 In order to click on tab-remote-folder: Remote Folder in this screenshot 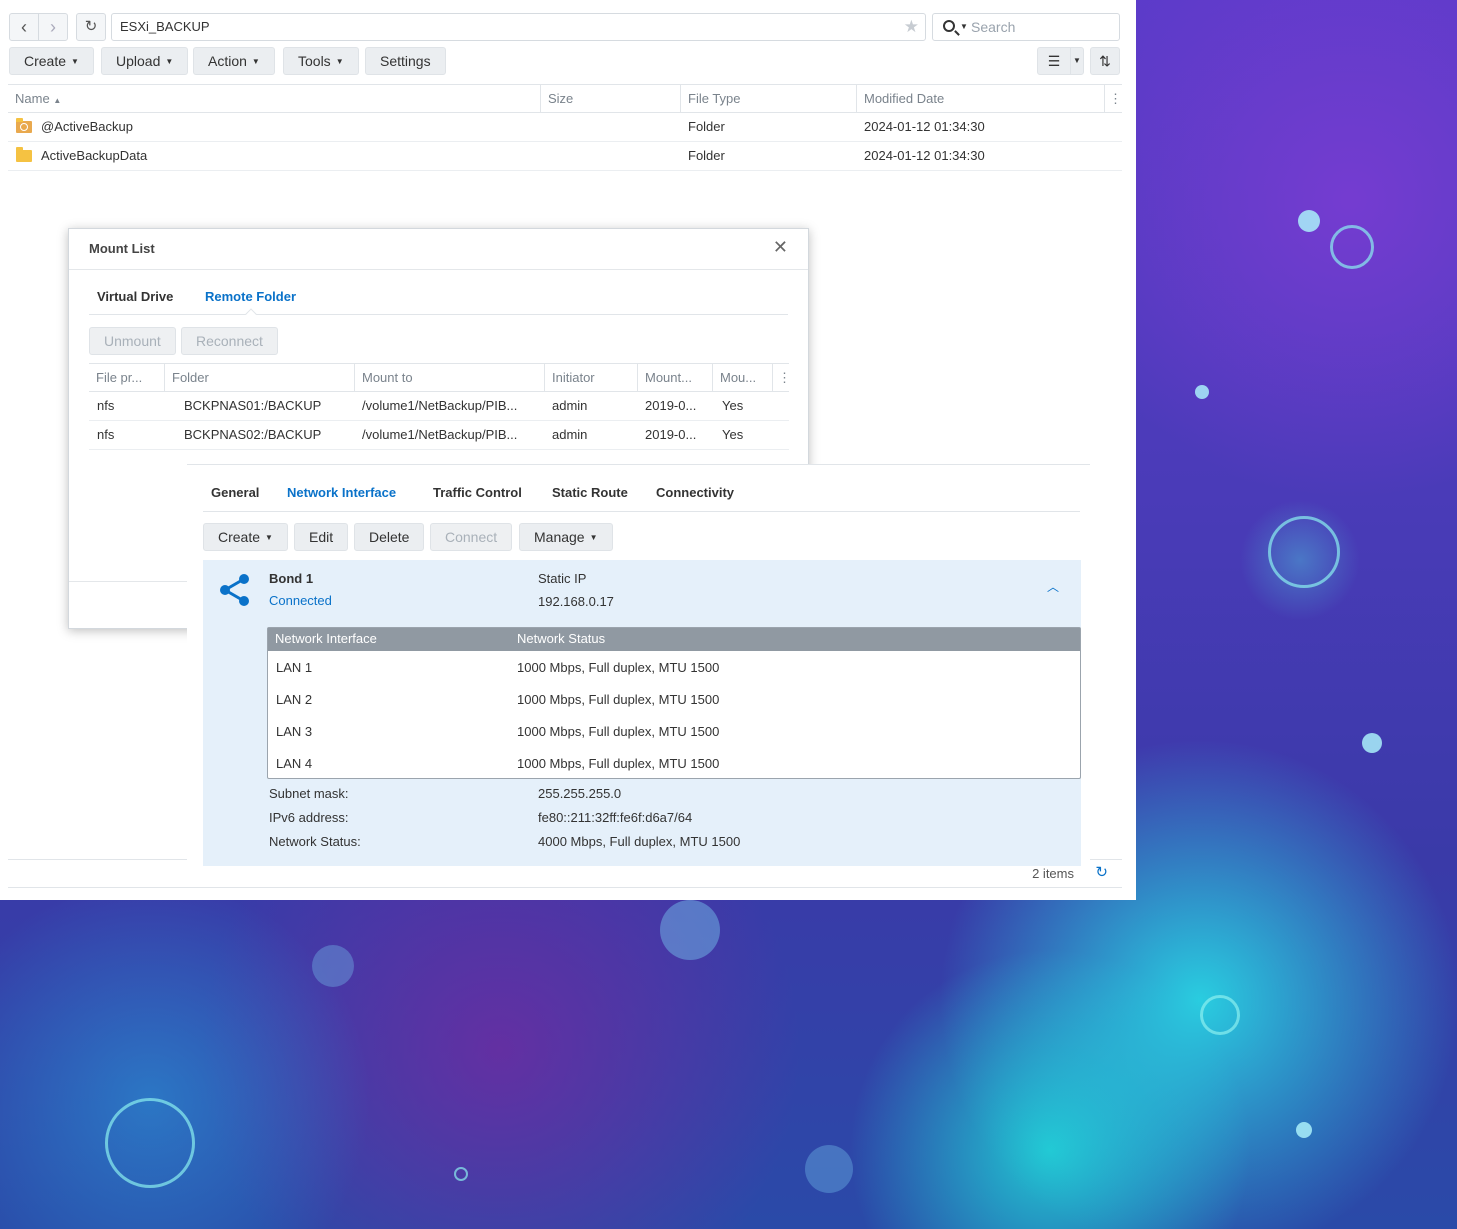, I will do `click(250, 296)`.